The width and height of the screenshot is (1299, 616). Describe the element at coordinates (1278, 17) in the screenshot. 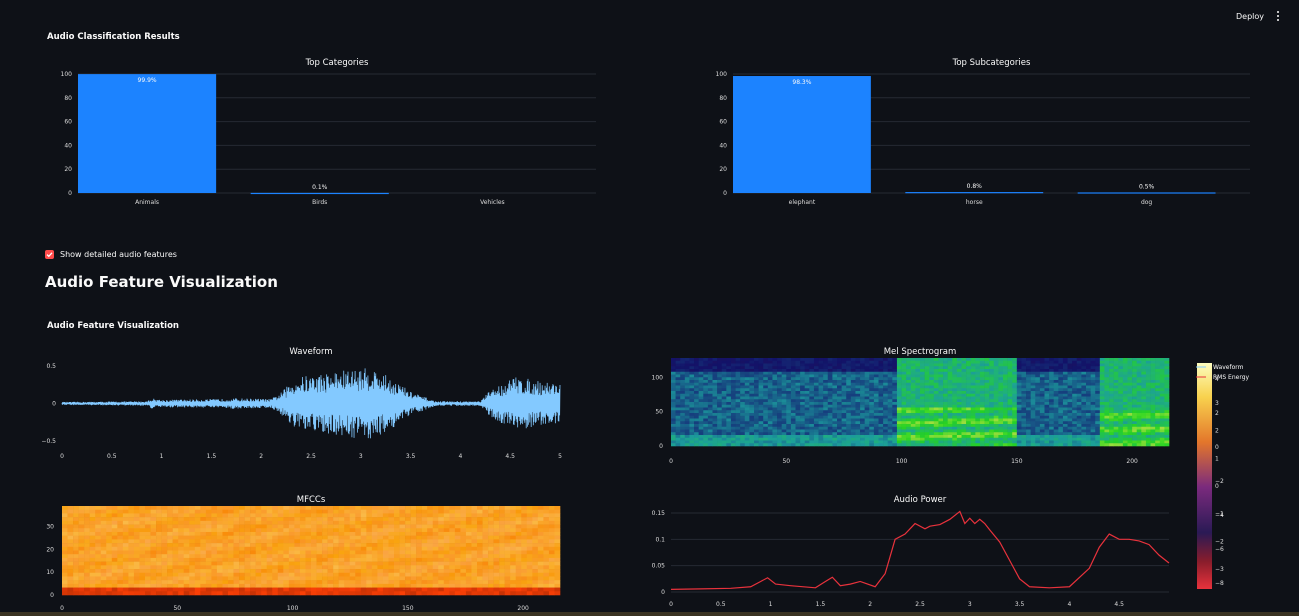

I see `more-menu-icon` at that location.